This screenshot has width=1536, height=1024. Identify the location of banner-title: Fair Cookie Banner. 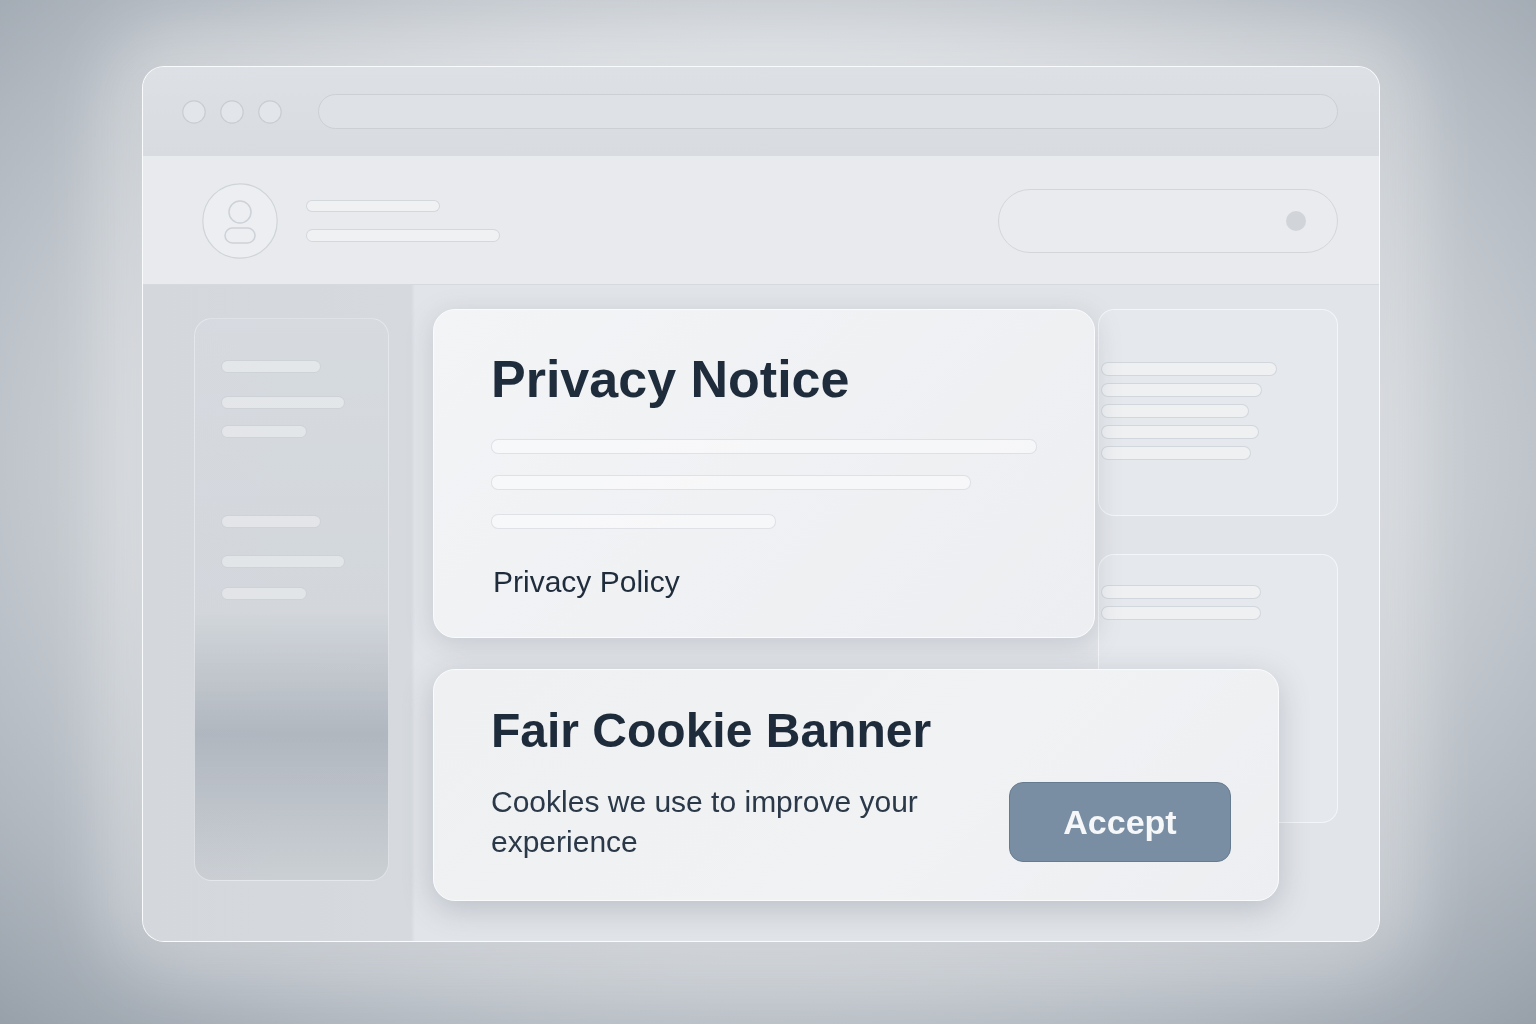
(711, 731).